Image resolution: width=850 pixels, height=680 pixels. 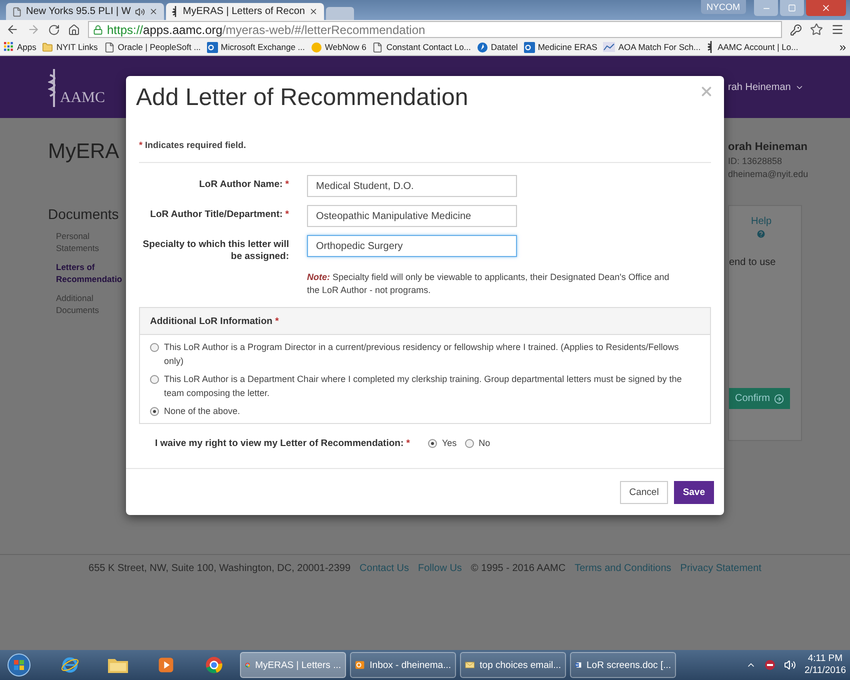 What do you see at coordinates (316, 47) in the screenshot?
I see `circle-icon` at bounding box center [316, 47].